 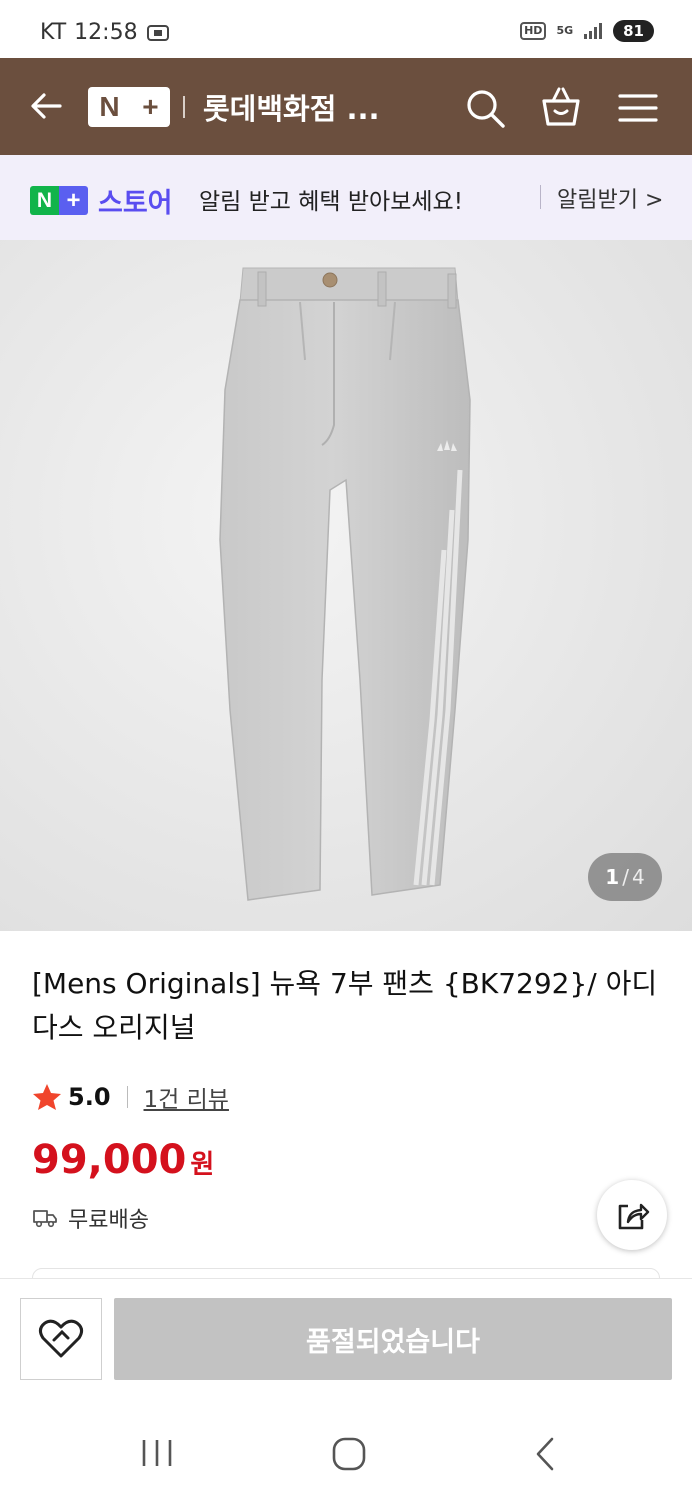 I want to click on battery-indicator: 81, so click(x=633, y=31).